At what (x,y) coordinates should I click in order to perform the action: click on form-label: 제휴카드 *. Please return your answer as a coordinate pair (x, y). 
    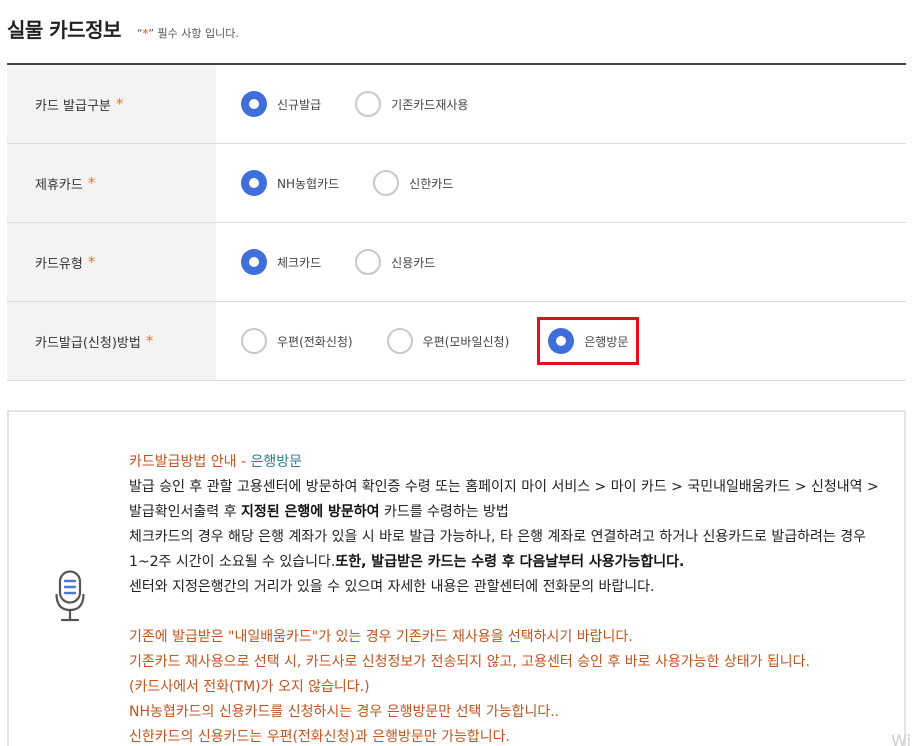
    Looking at the image, I should click on (111, 183).